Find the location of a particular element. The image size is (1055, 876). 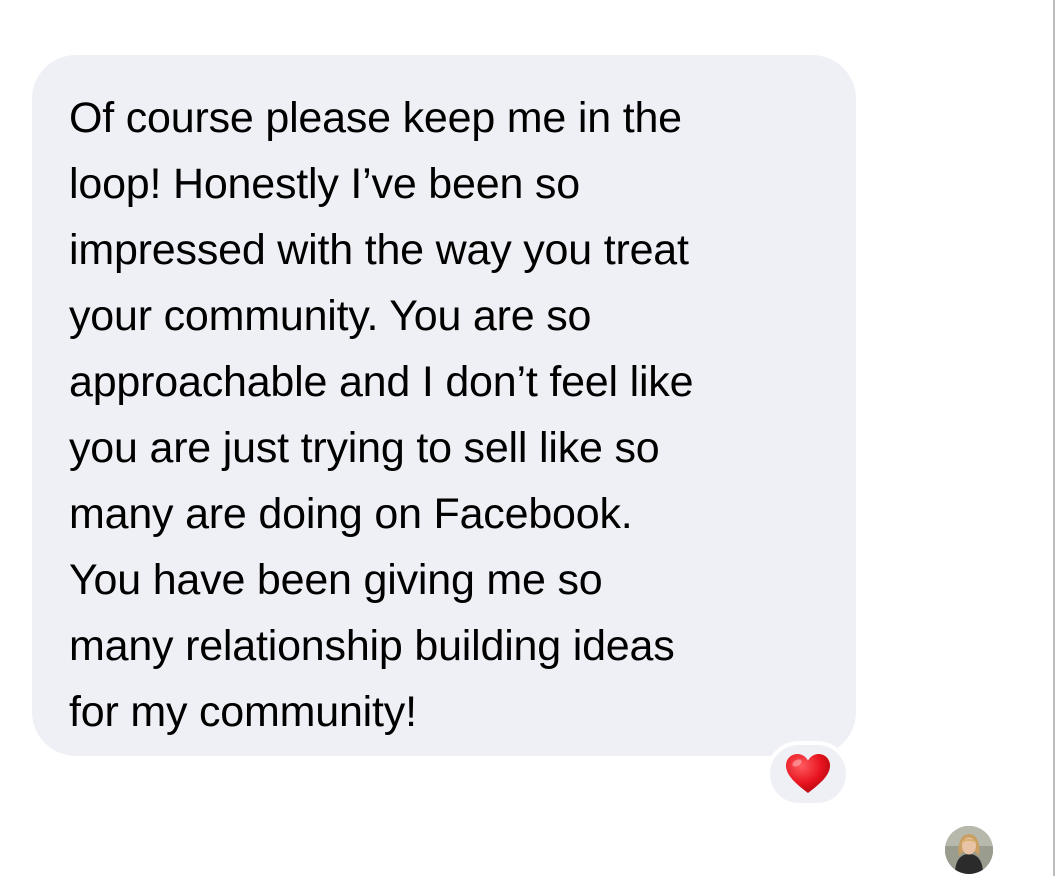

heart-icon is located at coordinates (808, 773).